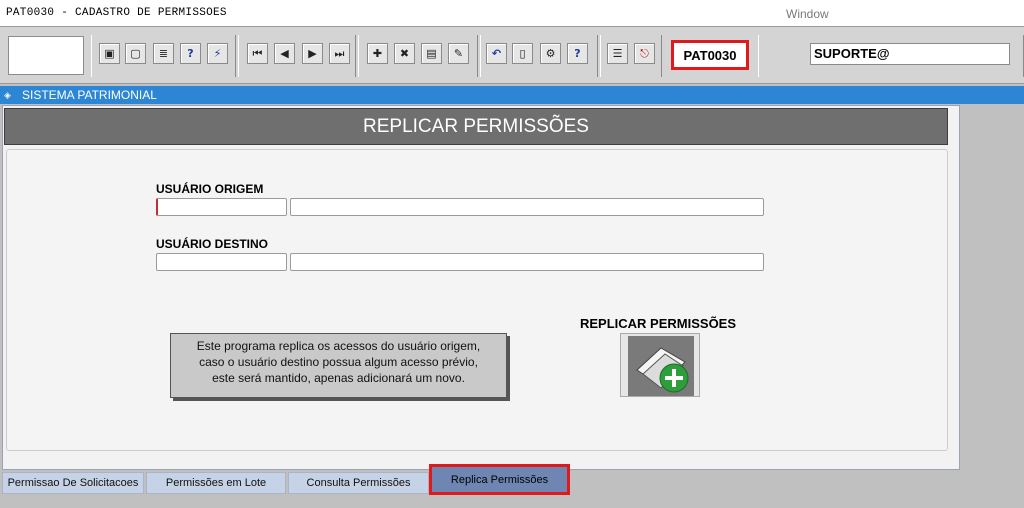 The height and width of the screenshot is (508, 1024). I want to click on settings-icon: ⚙, so click(550, 53).